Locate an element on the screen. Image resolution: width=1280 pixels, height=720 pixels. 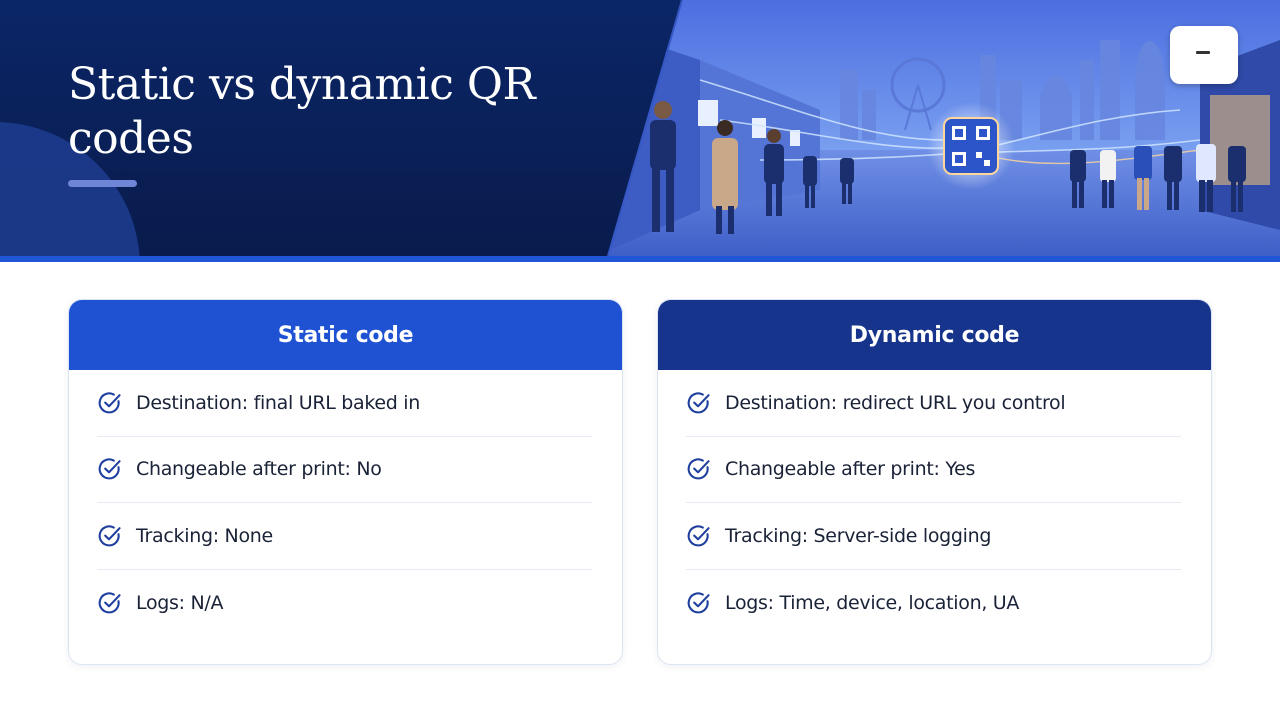
list-item: Changeable after print: Yes is located at coordinates (933, 470).